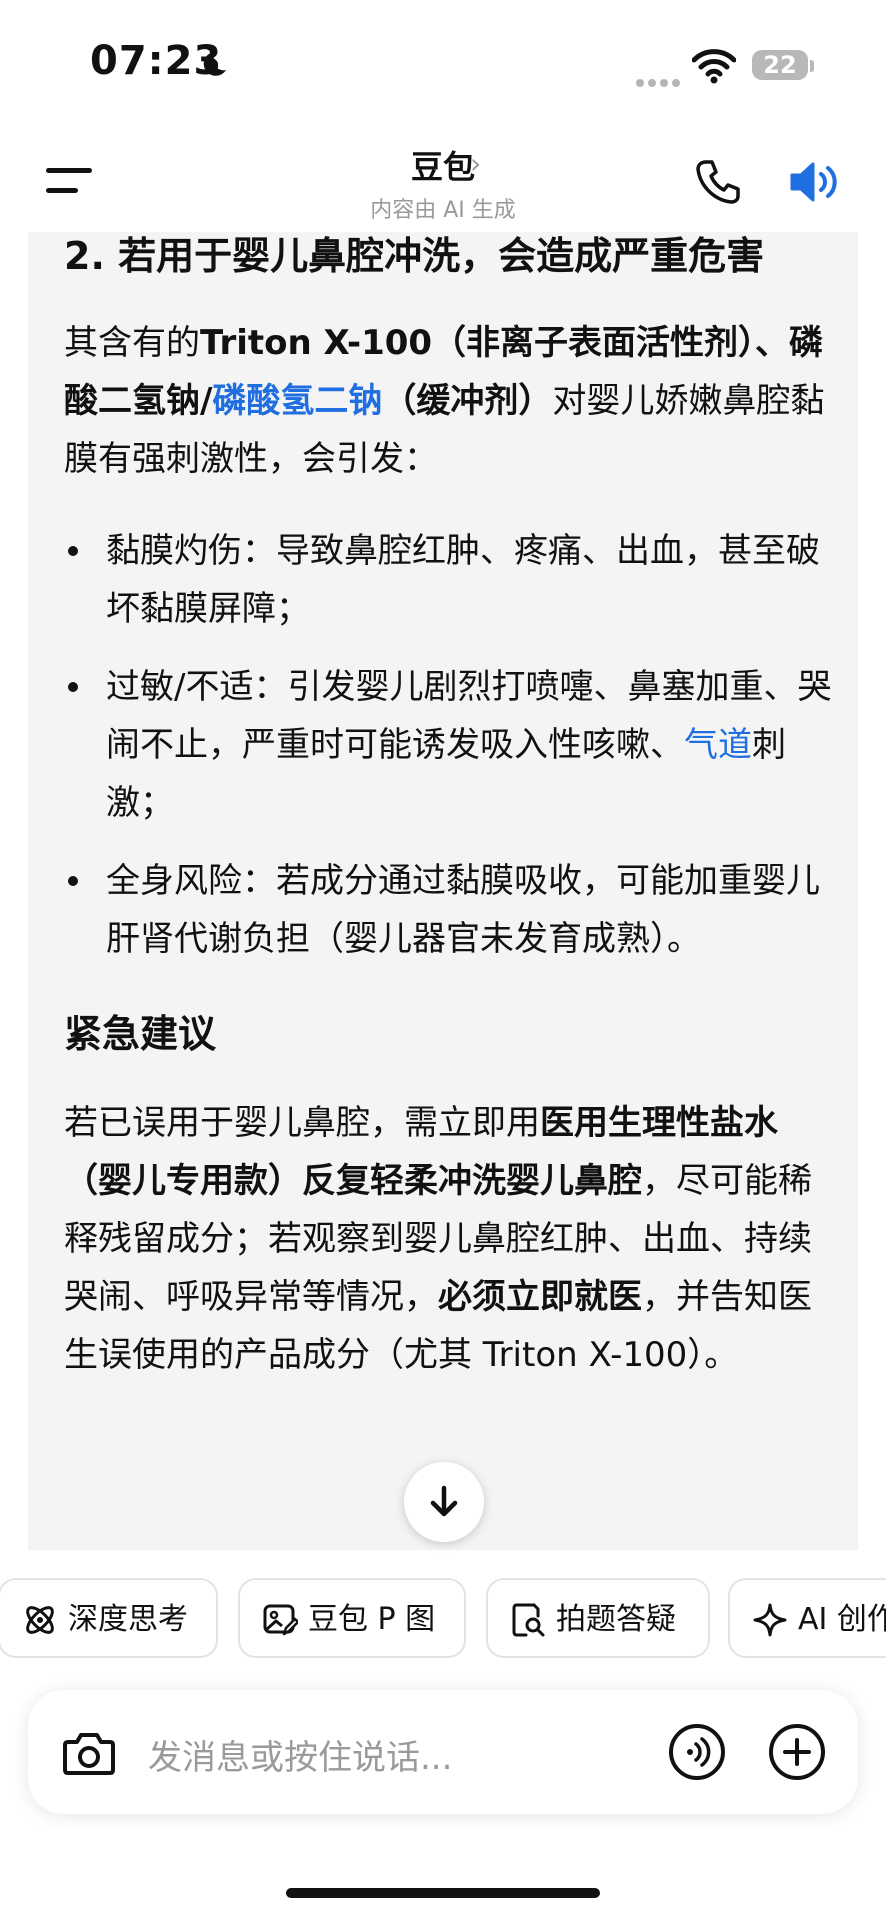  Describe the element at coordinates (812, 66) in the screenshot. I see `battery-tip` at that location.